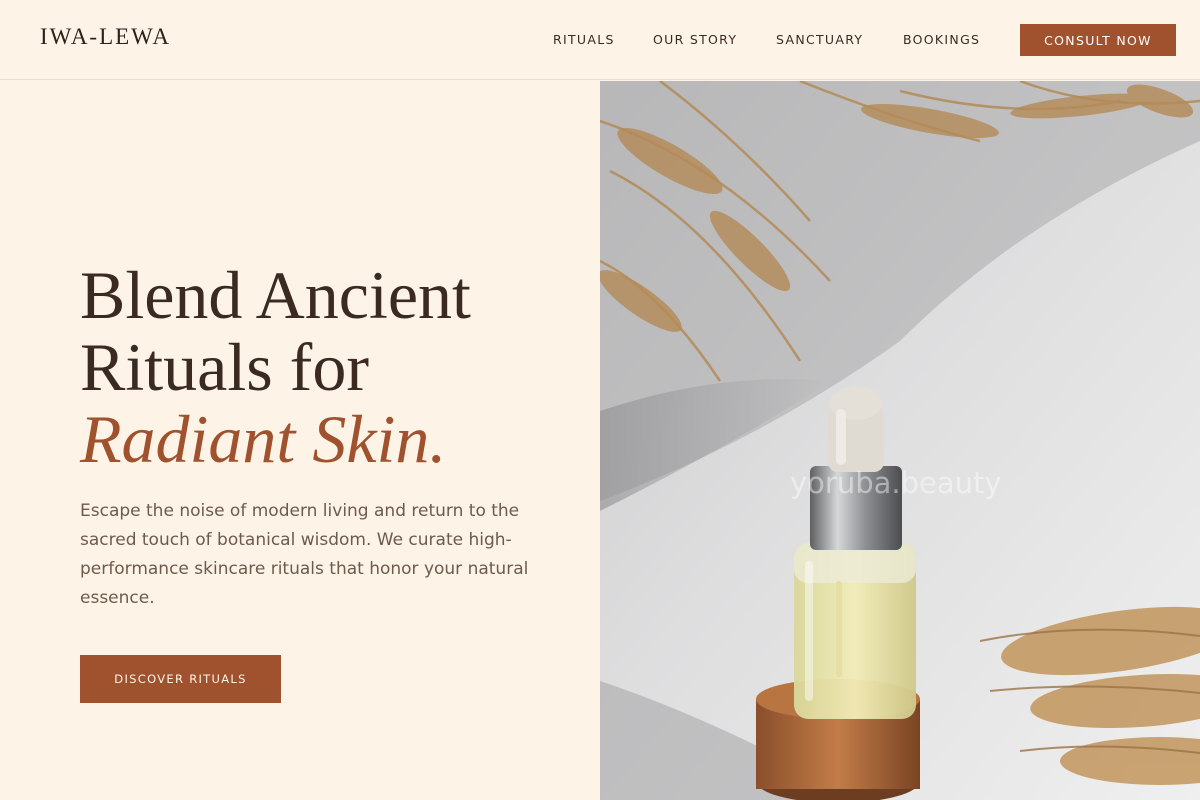 This screenshot has width=1200, height=800. Describe the element at coordinates (584, 39) in the screenshot. I see `nav-link-rituals: RITUALS` at that location.